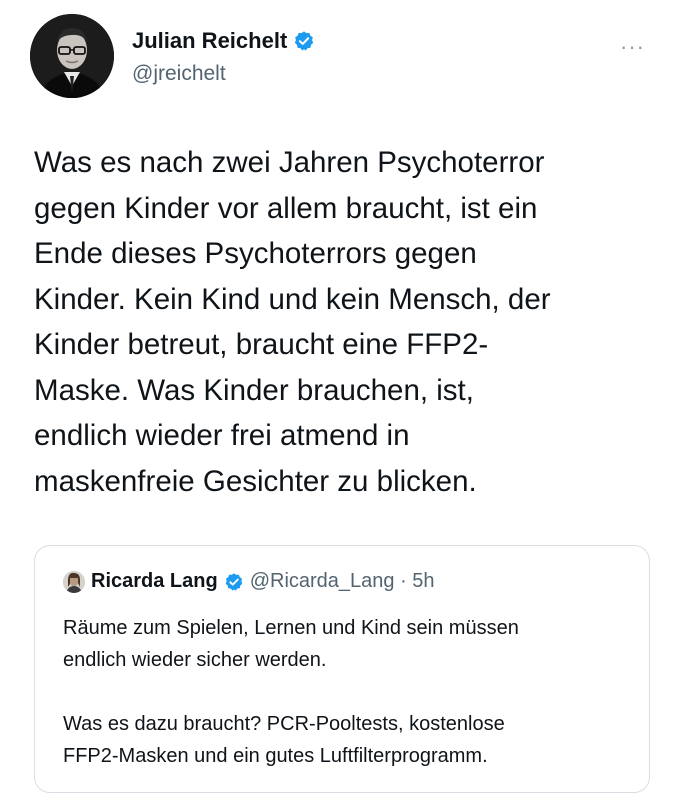  Describe the element at coordinates (304, 41) in the screenshot. I see `verified-badge-icon` at that location.